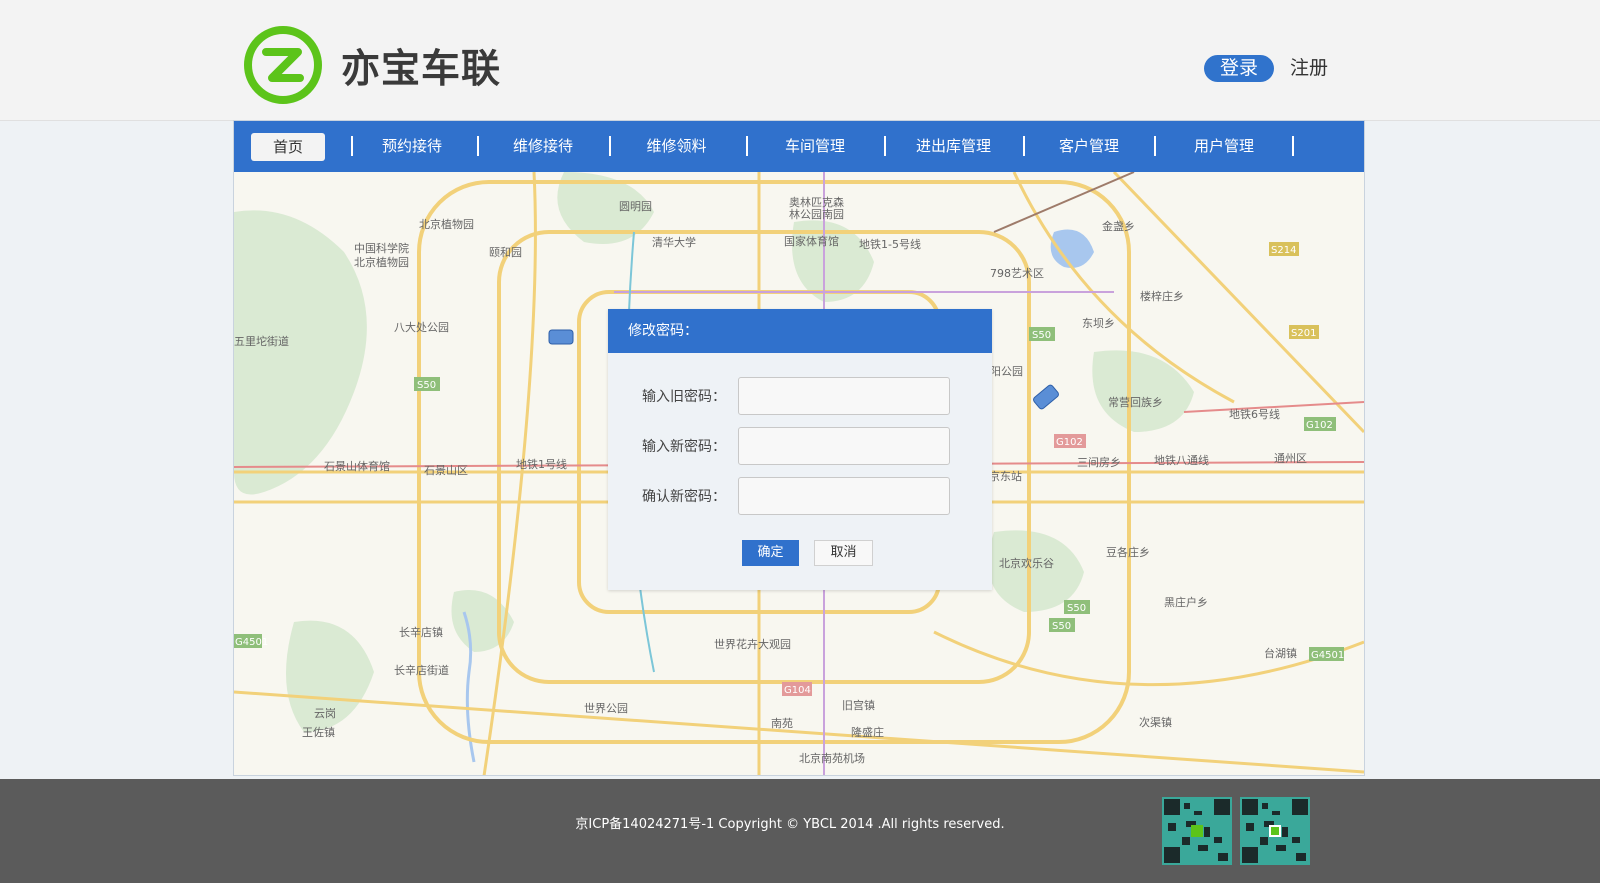 This screenshot has height=883, width=1600. What do you see at coordinates (543, 146) in the screenshot?
I see `nav-item-repair-reception: 维修接待` at bounding box center [543, 146].